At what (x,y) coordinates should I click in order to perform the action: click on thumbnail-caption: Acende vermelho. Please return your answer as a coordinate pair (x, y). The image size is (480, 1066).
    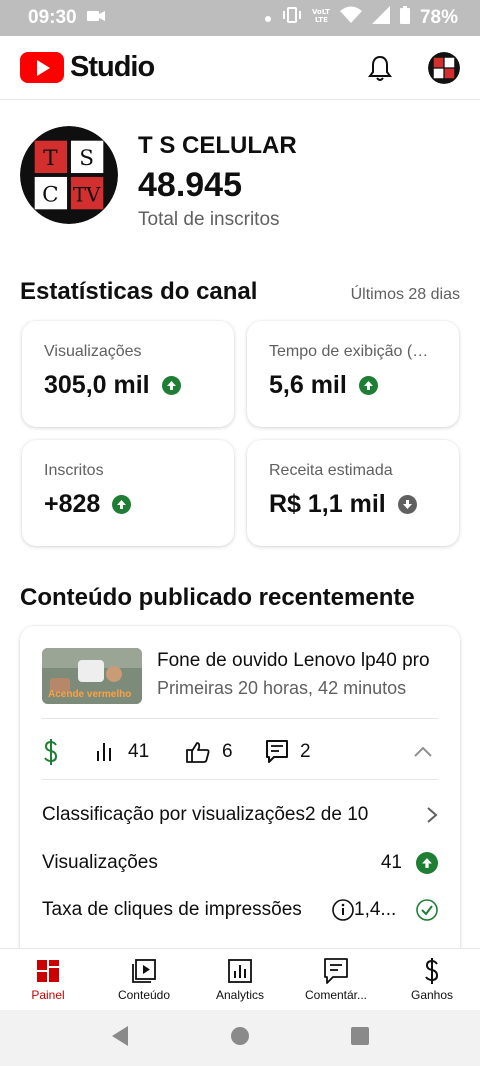
    Looking at the image, I should click on (90, 694).